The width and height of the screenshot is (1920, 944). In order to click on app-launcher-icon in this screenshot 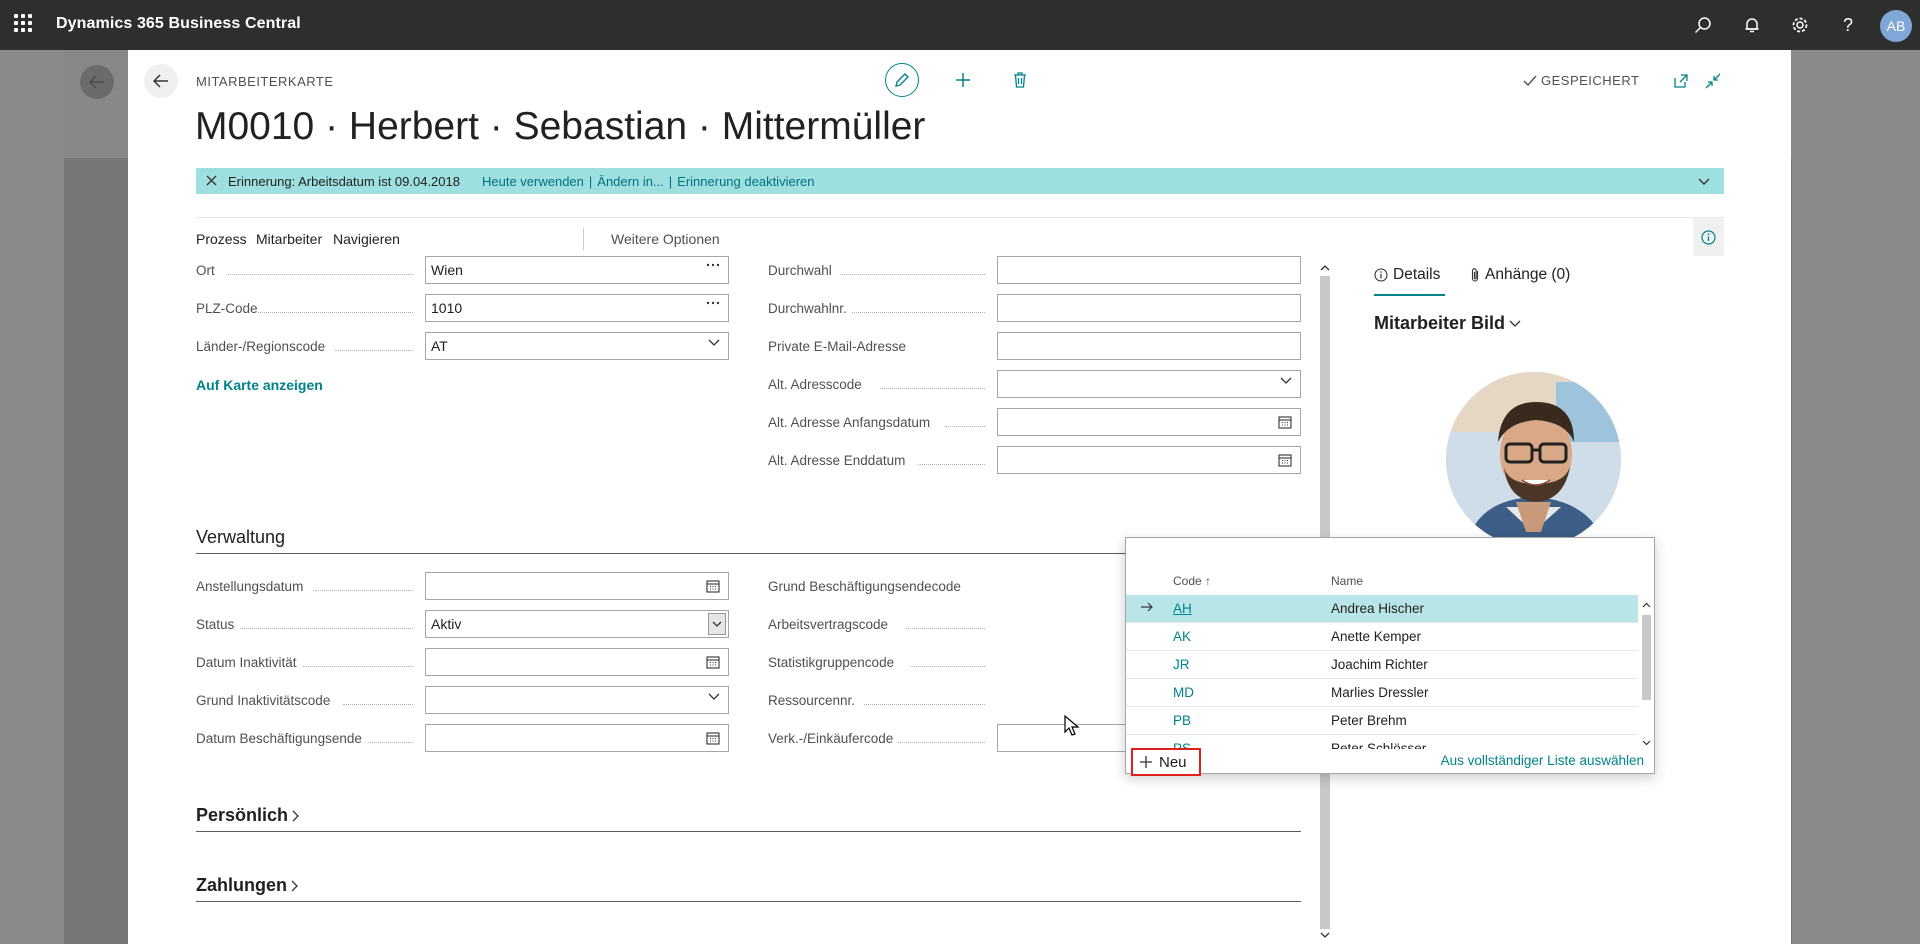, I will do `click(23, 23)`.